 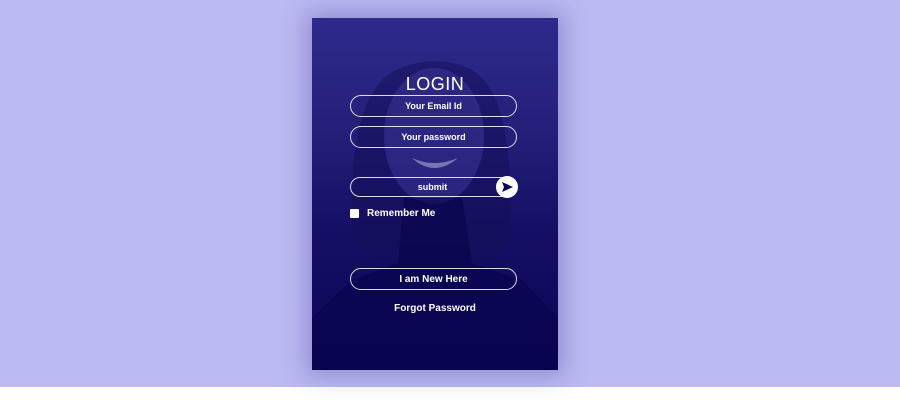 I want to click on submit-button: submit, so click(x=432, y=187).